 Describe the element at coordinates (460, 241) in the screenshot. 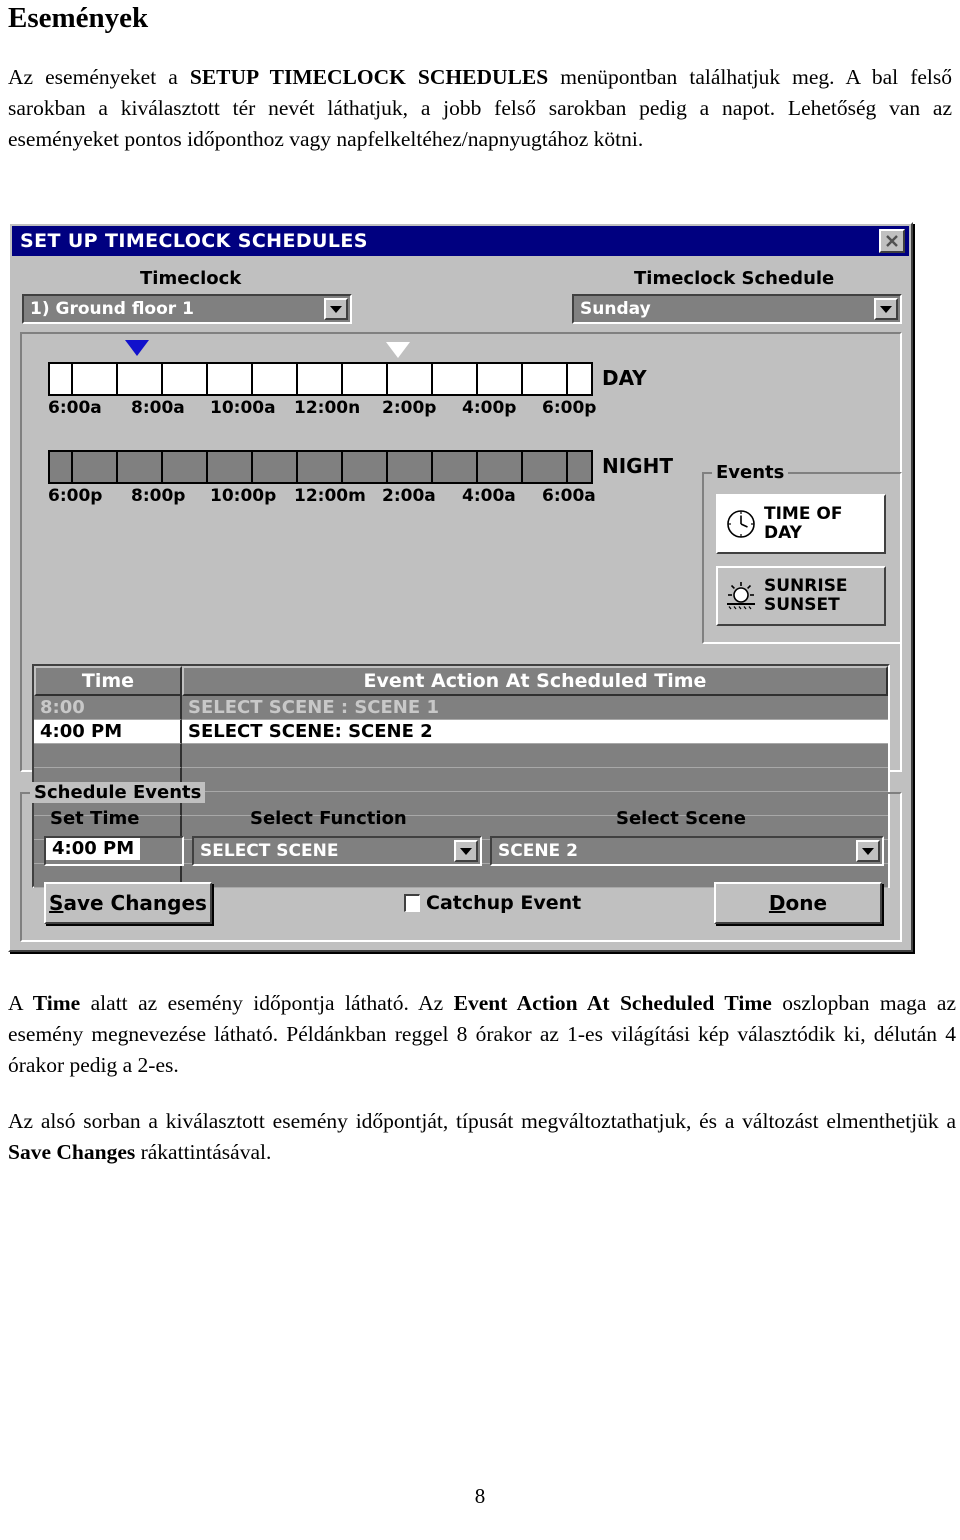

I see `dialog-titlebar: SET UP TIMECLOCK SCHEDULES` at that location.